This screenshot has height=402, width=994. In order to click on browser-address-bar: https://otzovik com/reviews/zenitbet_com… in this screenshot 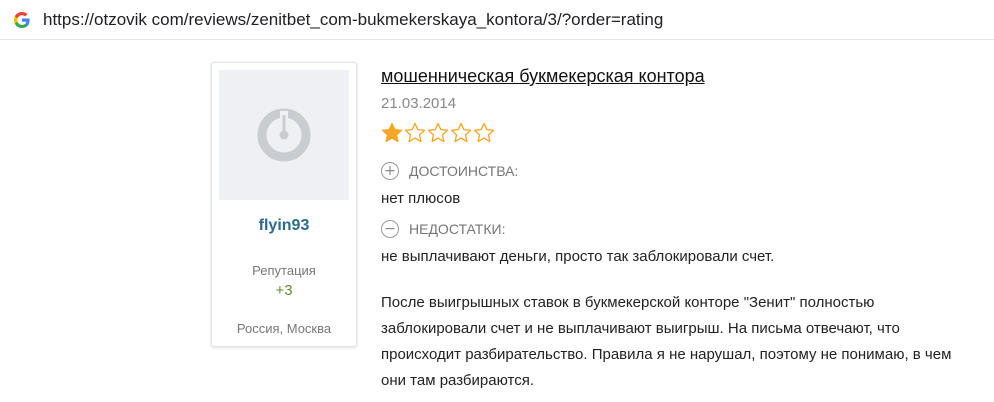, I will do `click(497, 20)`.